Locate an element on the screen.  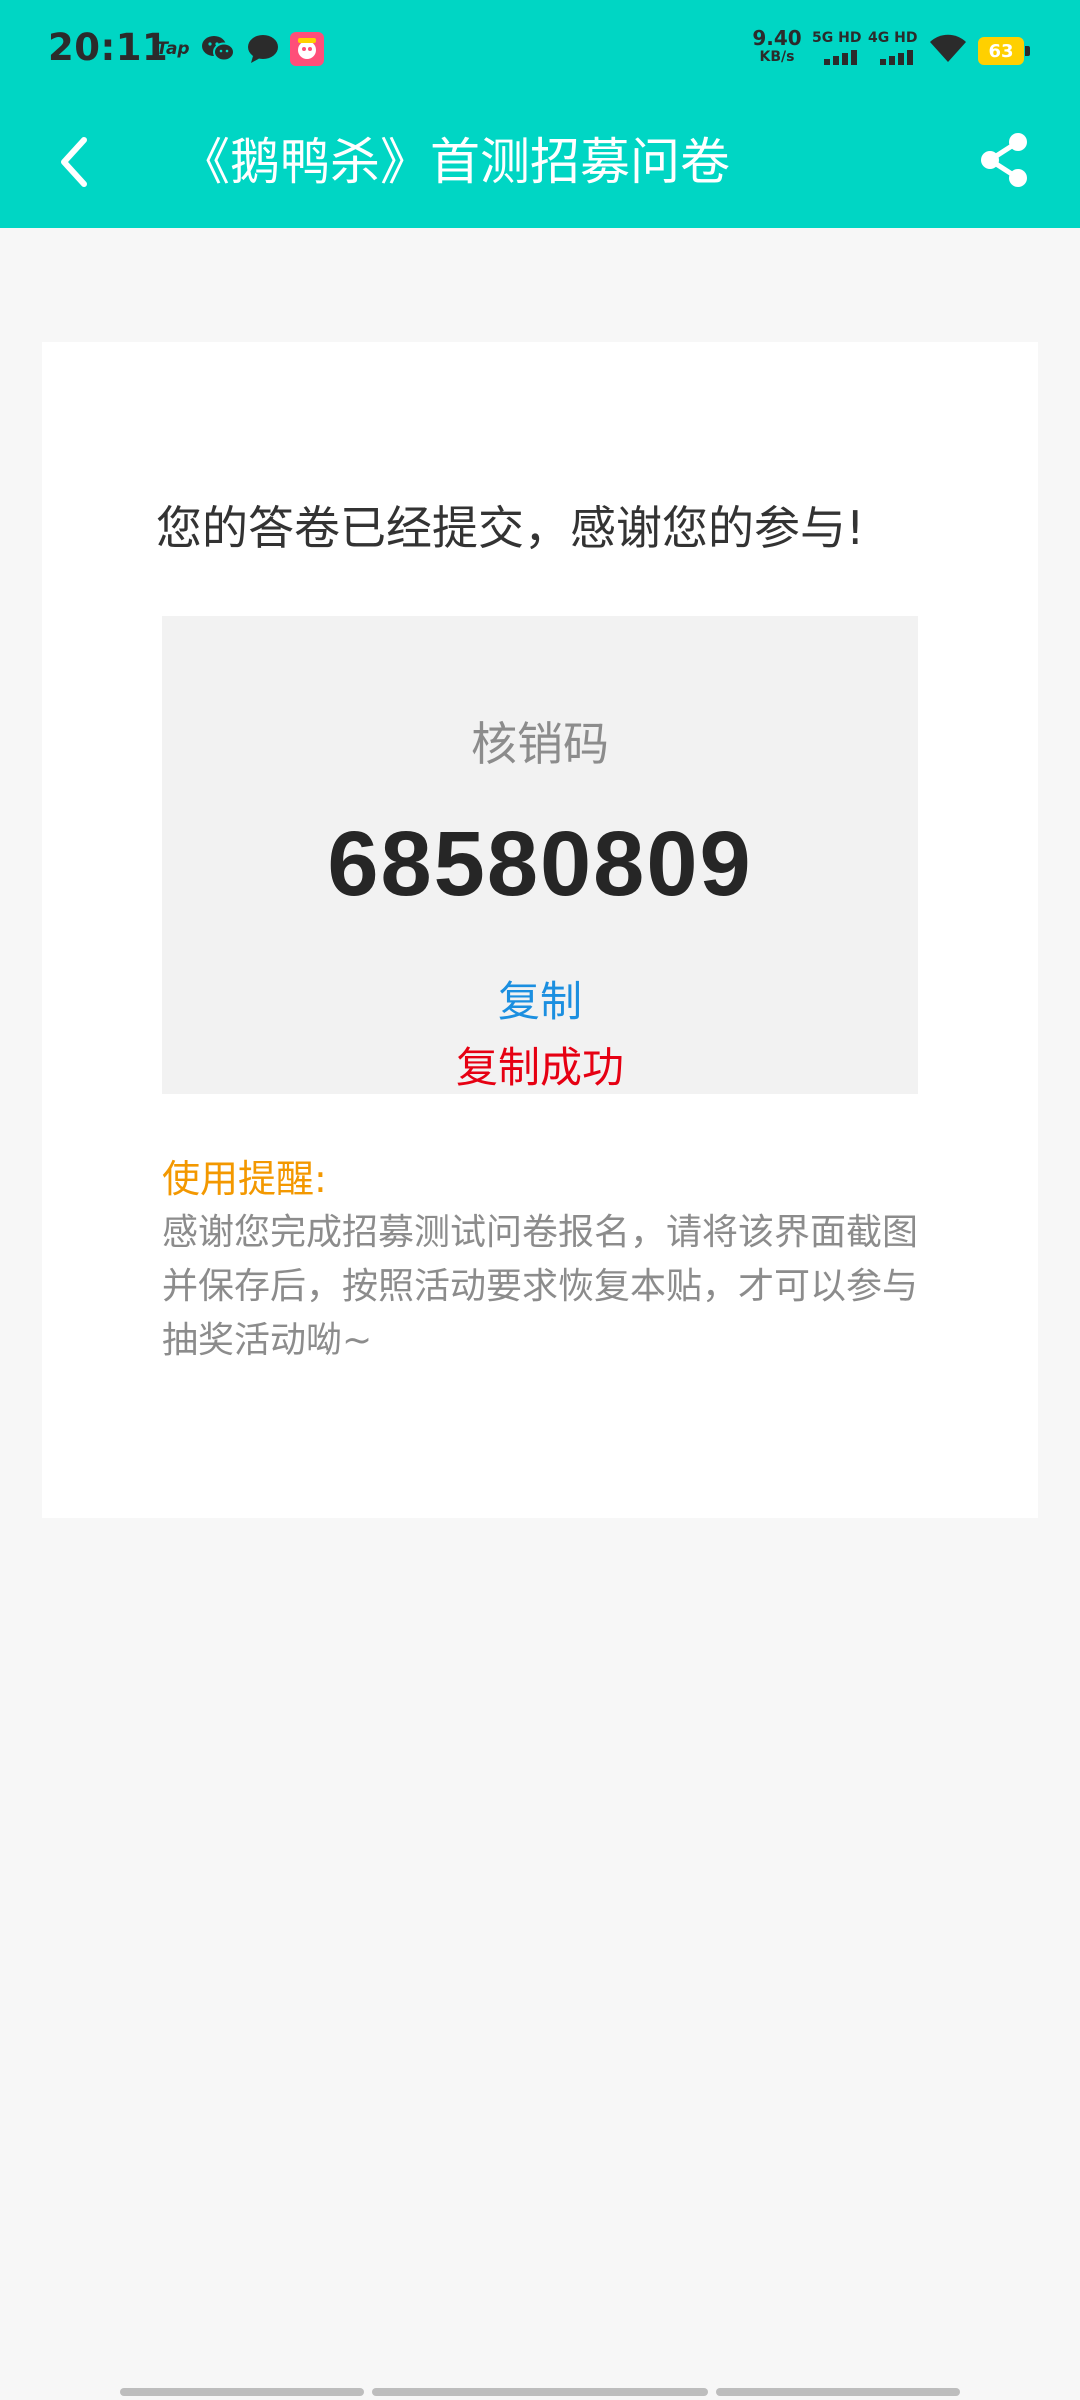
network-speed-unit: KB/s is located at coordinates (777, 57).